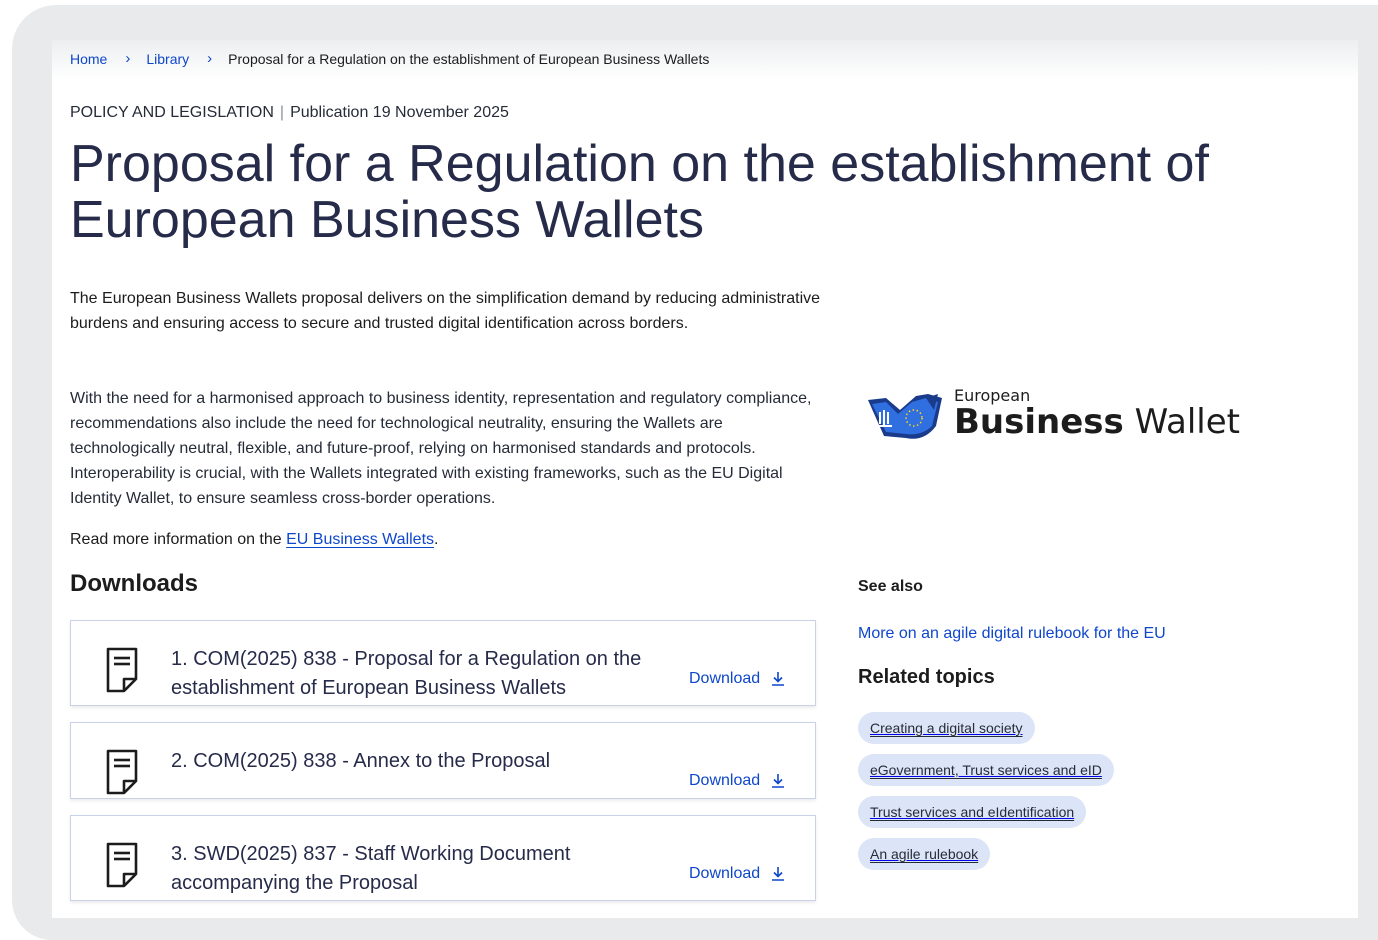 Image resolution: width=1378 pixels, height=940 pixels. What do you see at coordinates (360, 539) in the screenshot?
I see `eu-business-wallets-link: EU Business Wallets` at bounding box center [360, 539].